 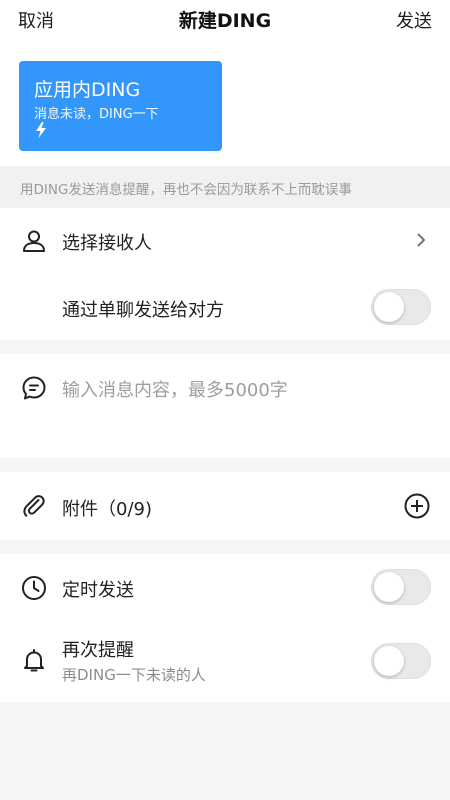 I want to click on reminder-toggle, so click(x=401, y=661).